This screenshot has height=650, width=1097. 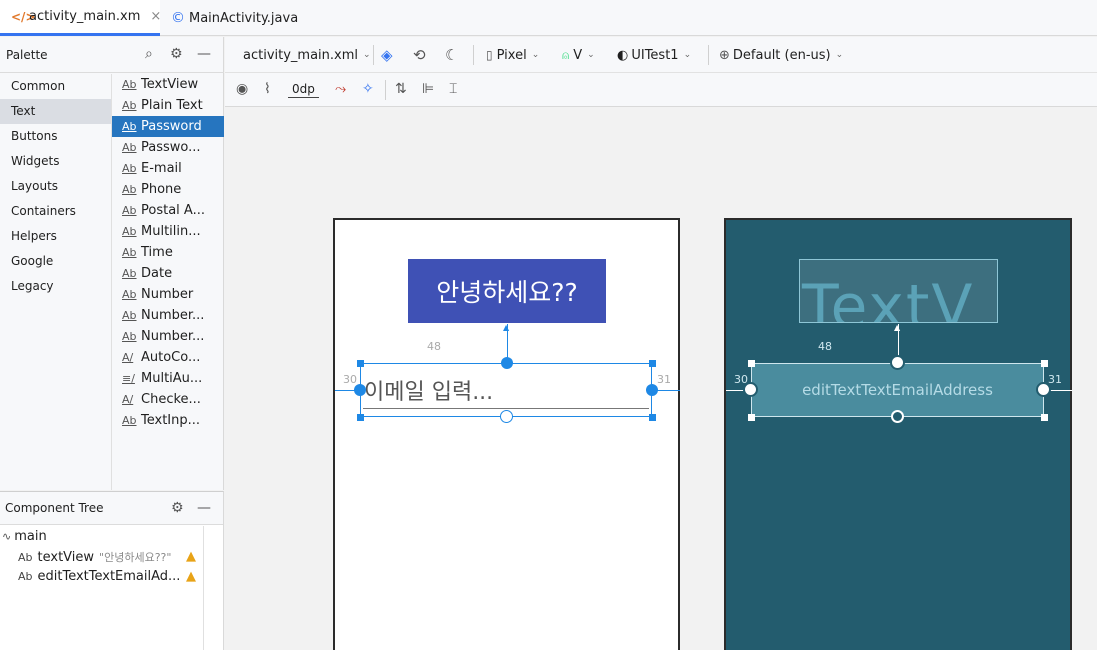 I want to click on tree-divider, so click(x=203, y=588).